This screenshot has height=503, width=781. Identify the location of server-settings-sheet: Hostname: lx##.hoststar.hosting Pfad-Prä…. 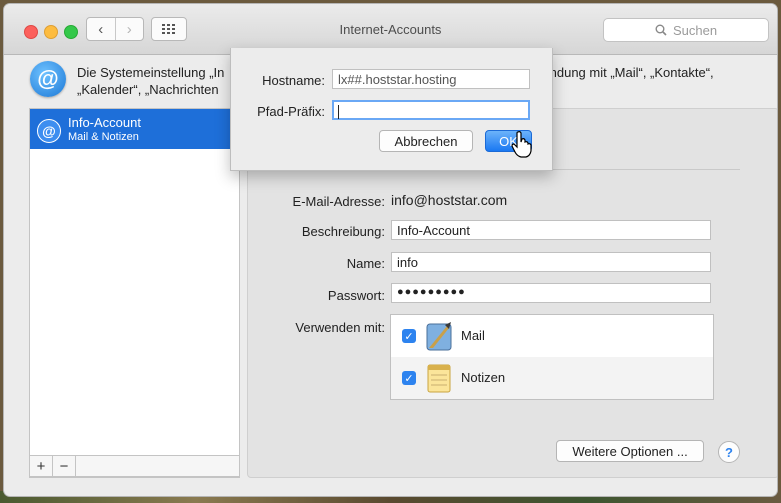
(391, 109).